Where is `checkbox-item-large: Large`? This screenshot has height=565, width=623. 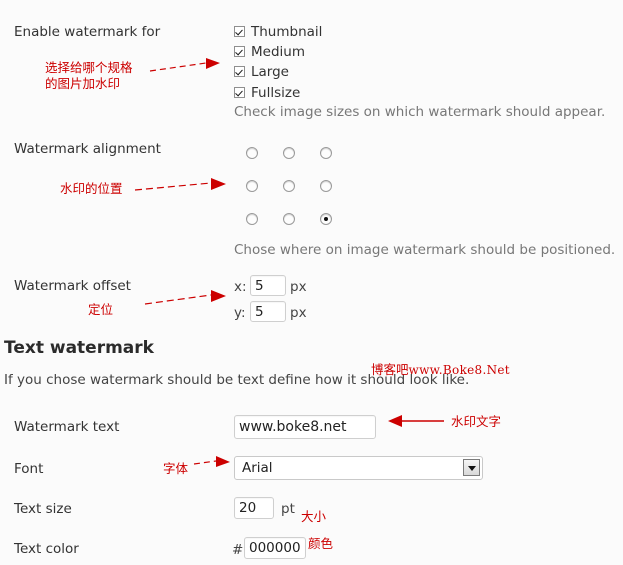
checkbox-item-large: Large is located at coordinates (261, 72).